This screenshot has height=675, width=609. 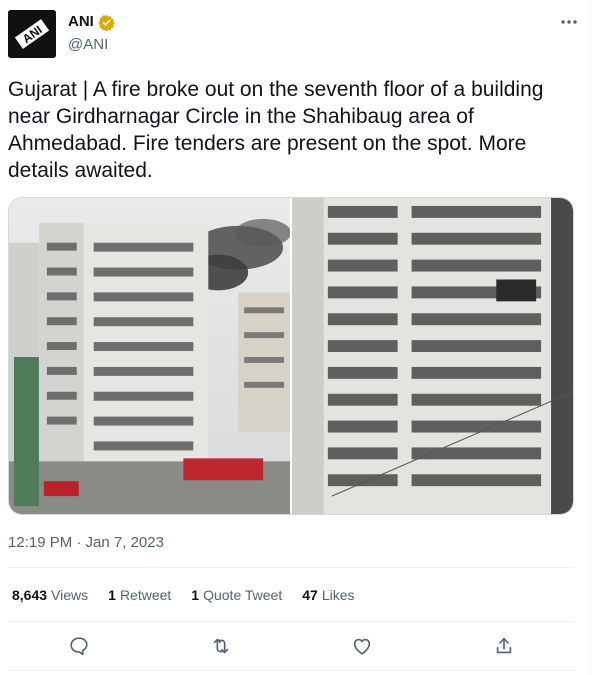 What do you see at coordinates (32, 34) in the screenshot?
I see `ani-logo-icon: ANI` at bounding box center [32, 34].